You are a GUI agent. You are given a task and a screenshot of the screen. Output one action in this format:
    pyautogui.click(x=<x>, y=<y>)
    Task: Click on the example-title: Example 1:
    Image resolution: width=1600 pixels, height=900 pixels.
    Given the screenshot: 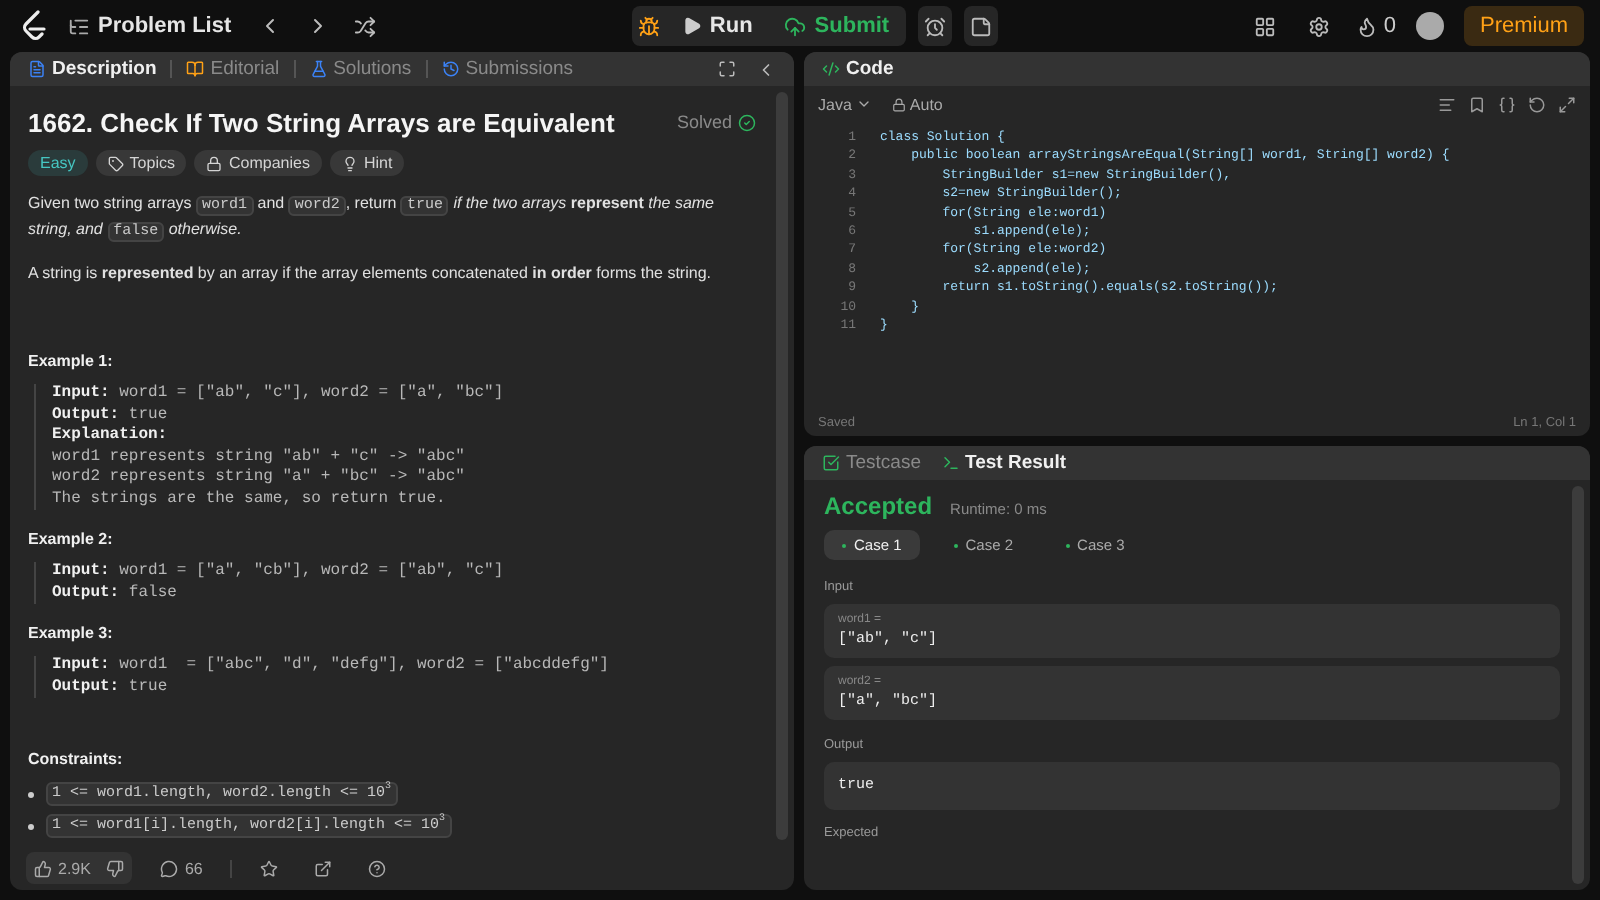 What is the action you would take?
    pyautogui.click(x=71, y=361)
    